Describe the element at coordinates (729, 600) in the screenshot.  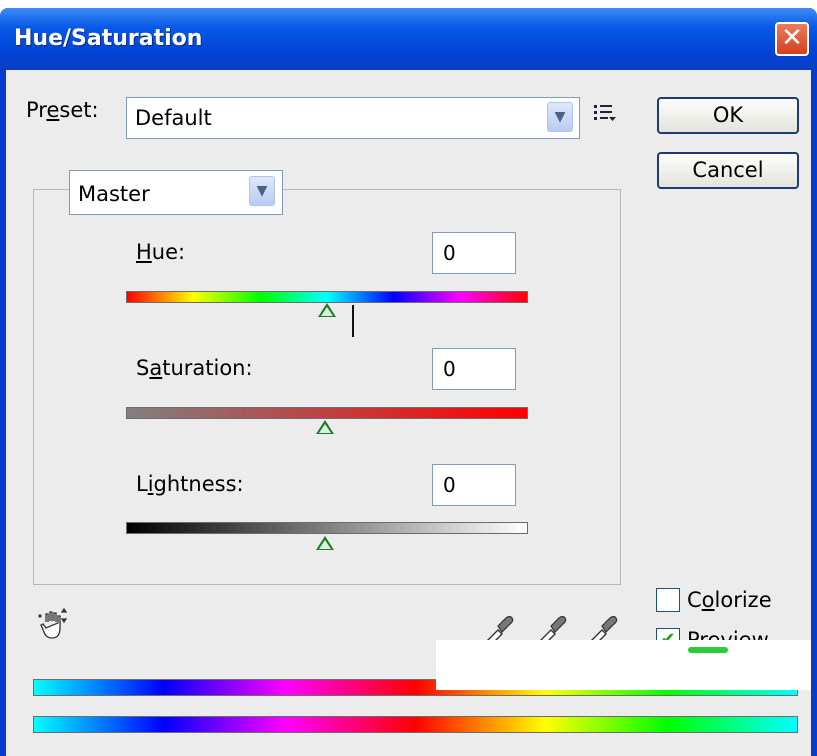
I see `colorize-label: Colorize` at that location.